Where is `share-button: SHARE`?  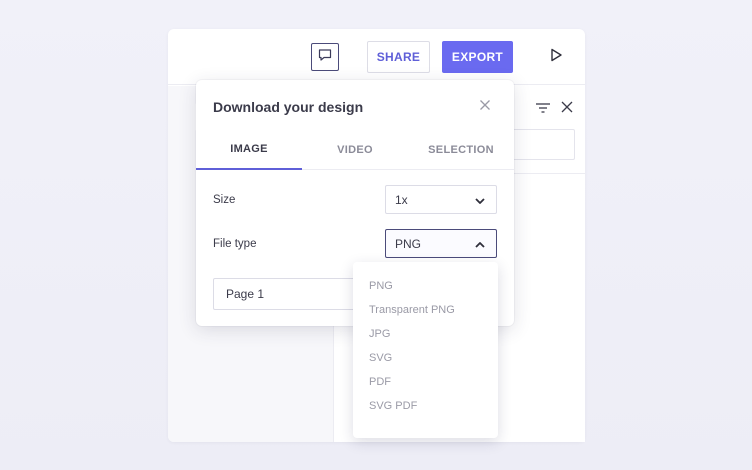 share-button: SHARE is located at coordinates (398, 57).